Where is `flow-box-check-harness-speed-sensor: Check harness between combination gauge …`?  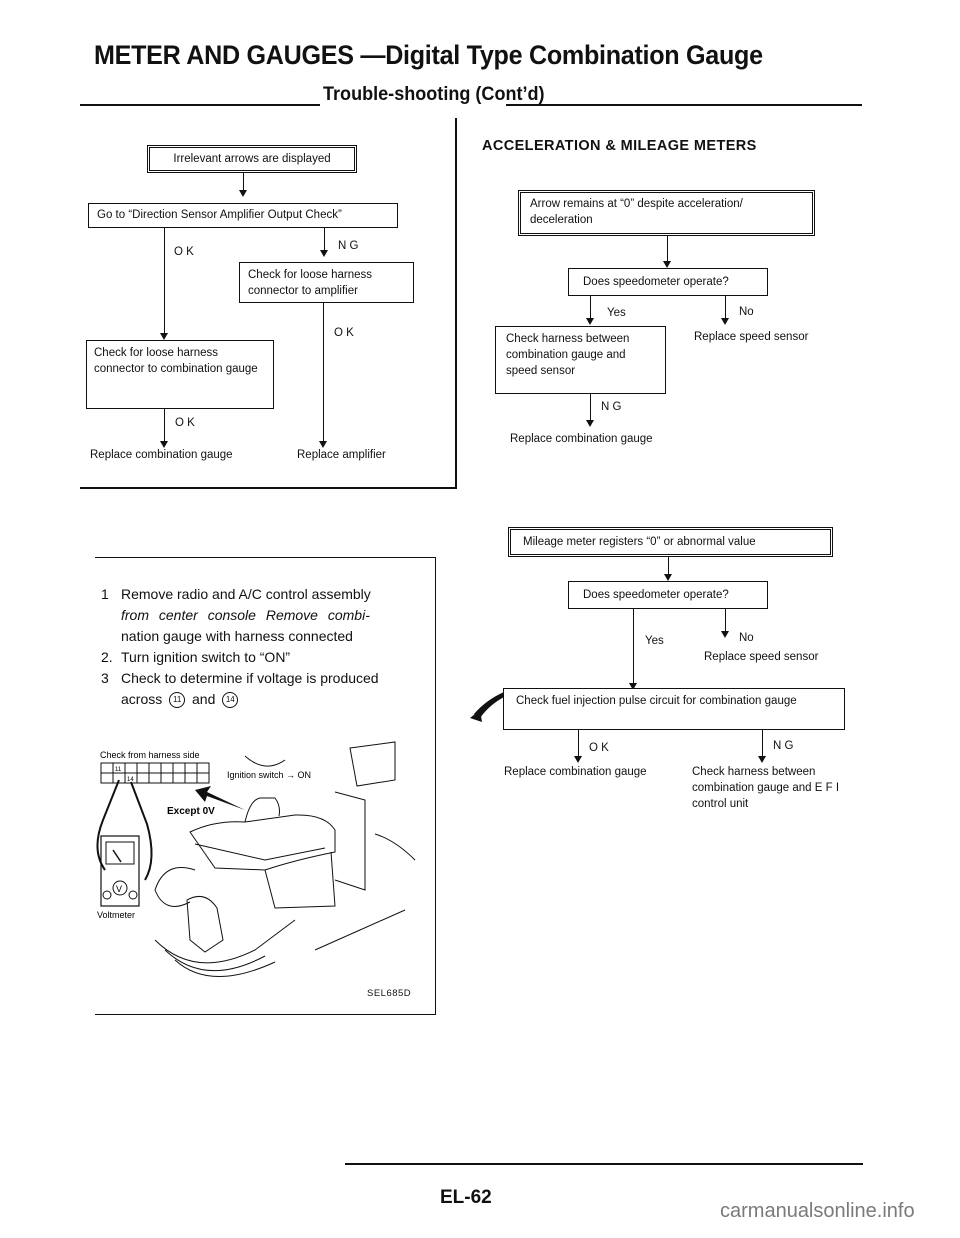
flow-box-check-harness-speed-sensor: Check harness between combination gauge … is located at coordinates (580, 360).